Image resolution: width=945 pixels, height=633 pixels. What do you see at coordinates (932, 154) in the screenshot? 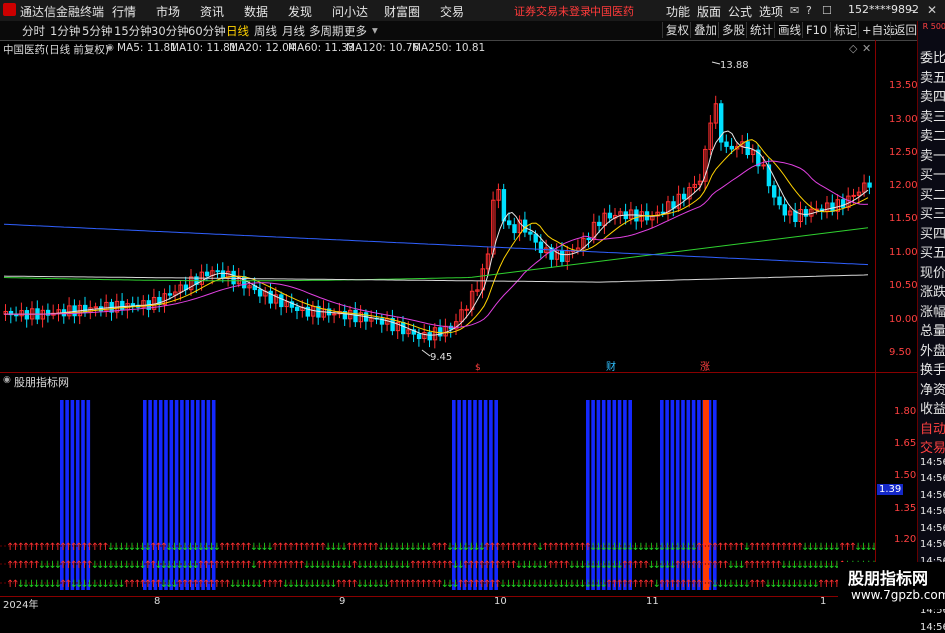
I see `side-item: 卖一` at bounding box center [932, 154].